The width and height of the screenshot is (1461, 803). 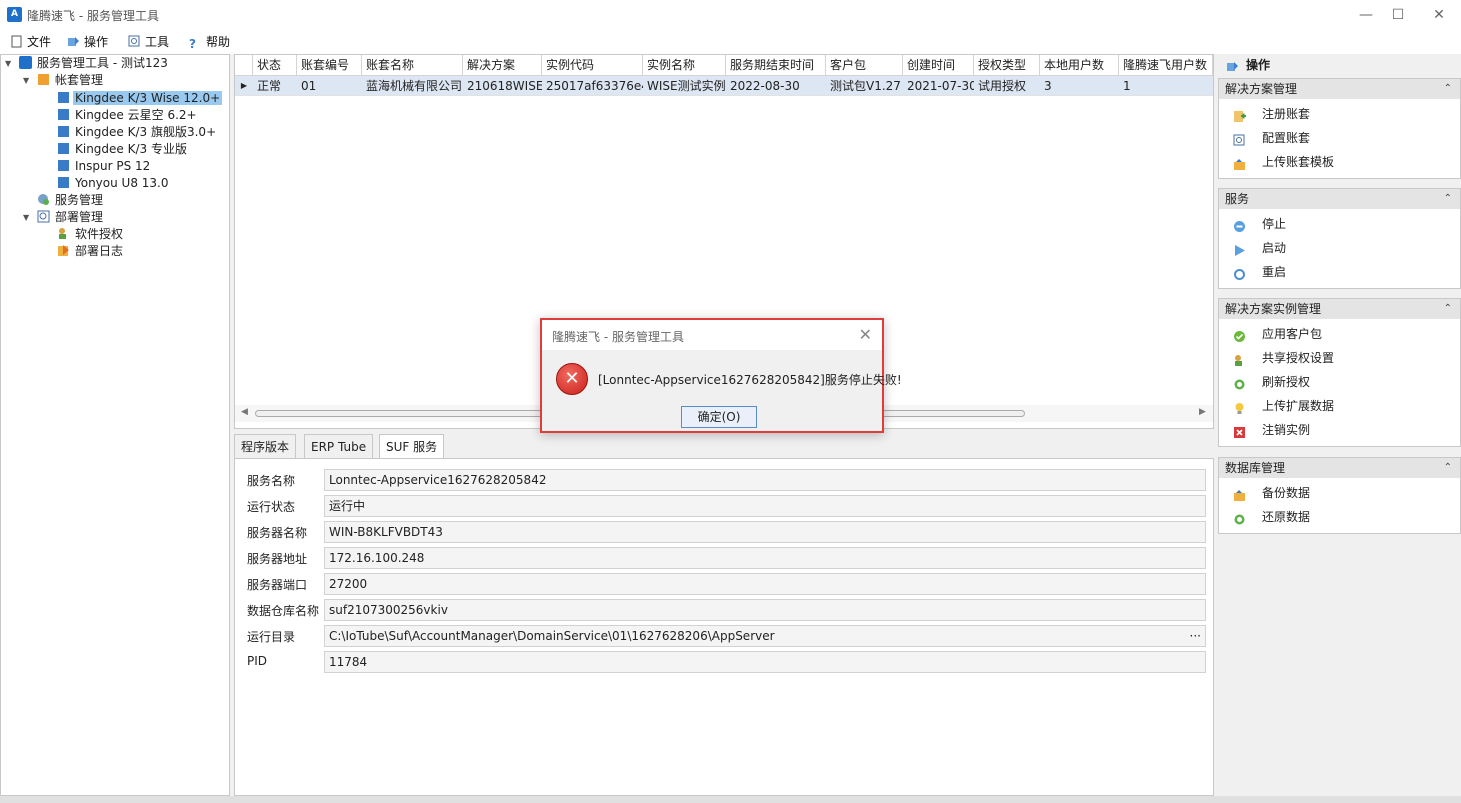 I want to click on start-service-action: 启动, so click(x=1339, y=248).